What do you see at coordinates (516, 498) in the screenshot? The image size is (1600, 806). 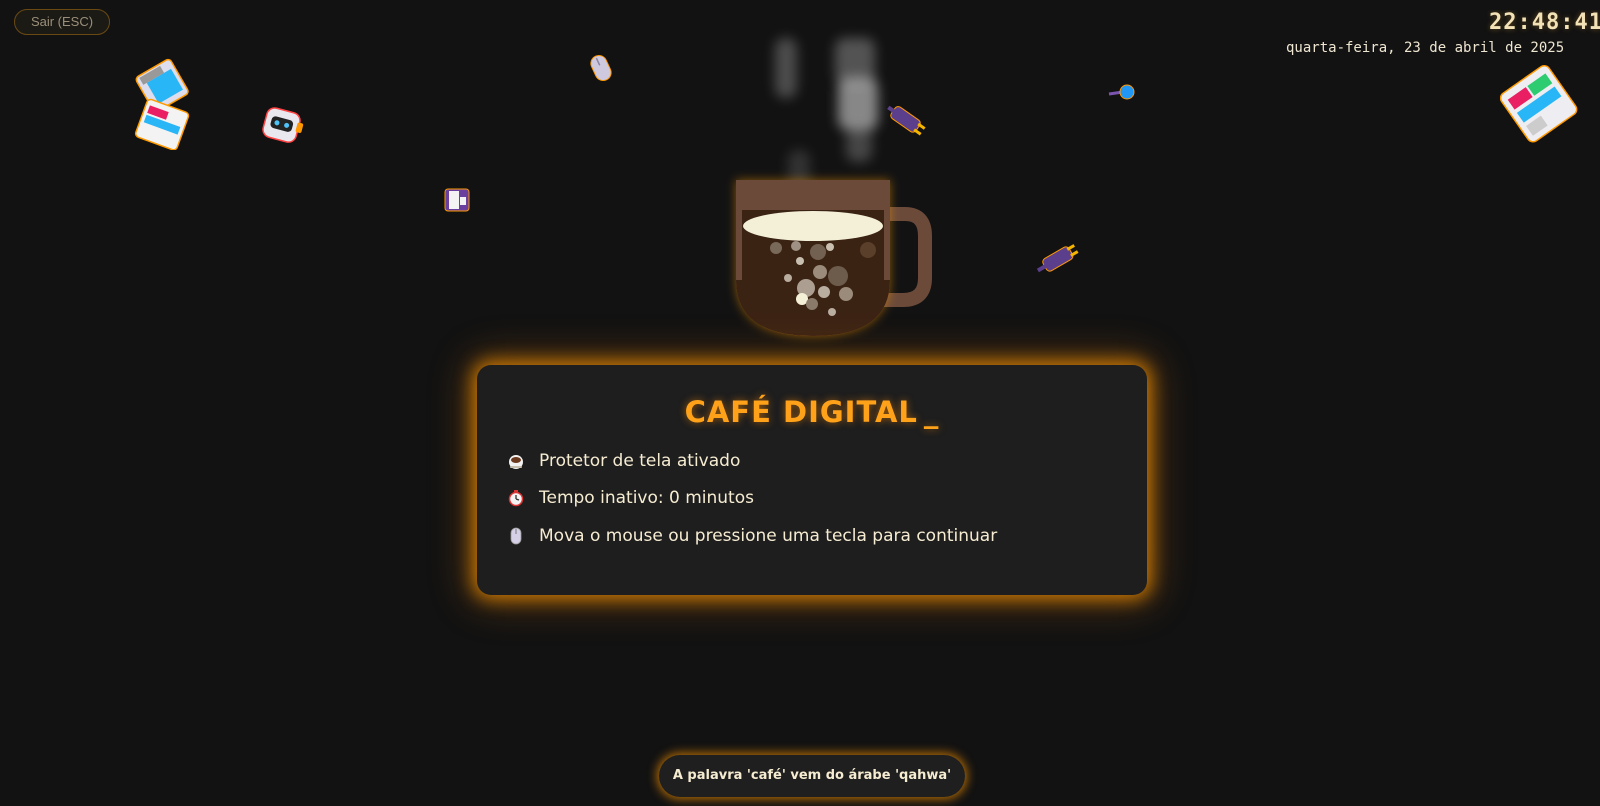 I see `stopwatch-icon` at bounding box center [516, 498].